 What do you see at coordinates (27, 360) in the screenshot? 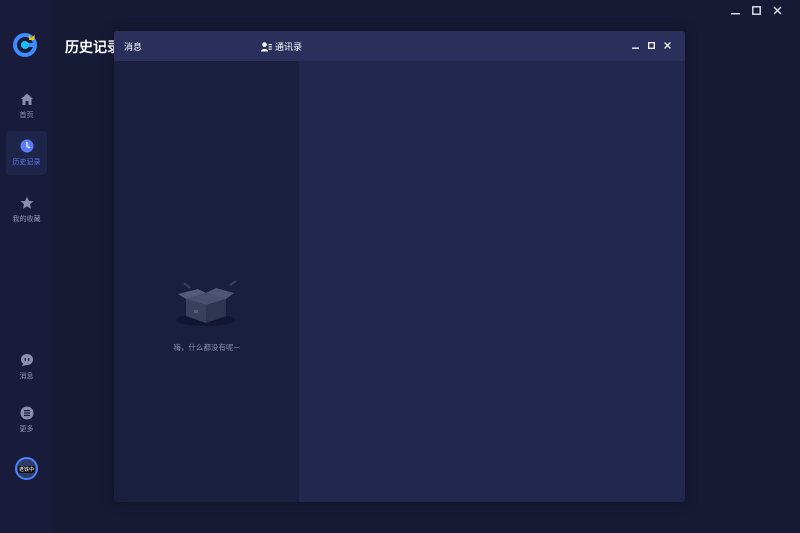
I see `chat-icon` at bounding box center [27, 360].